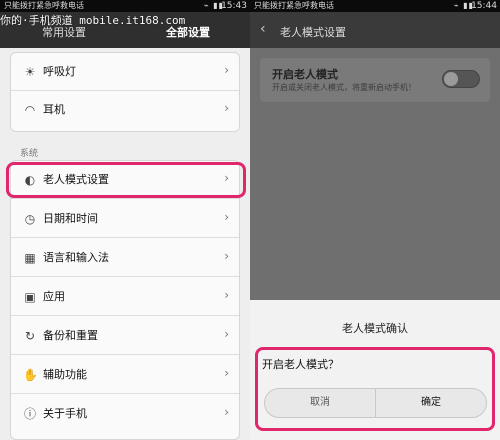 This screenshot has height=440, width=500. I want to click on breathing-light-icon: ☀, so click(30, 72).